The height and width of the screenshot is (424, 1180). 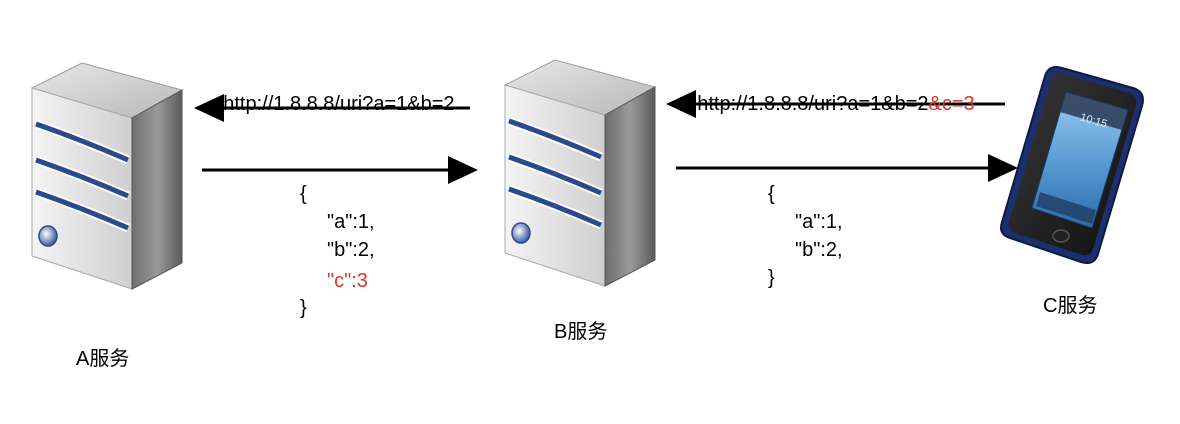 I want to click on node-label-a: A服务, so click(x=103, y=359).